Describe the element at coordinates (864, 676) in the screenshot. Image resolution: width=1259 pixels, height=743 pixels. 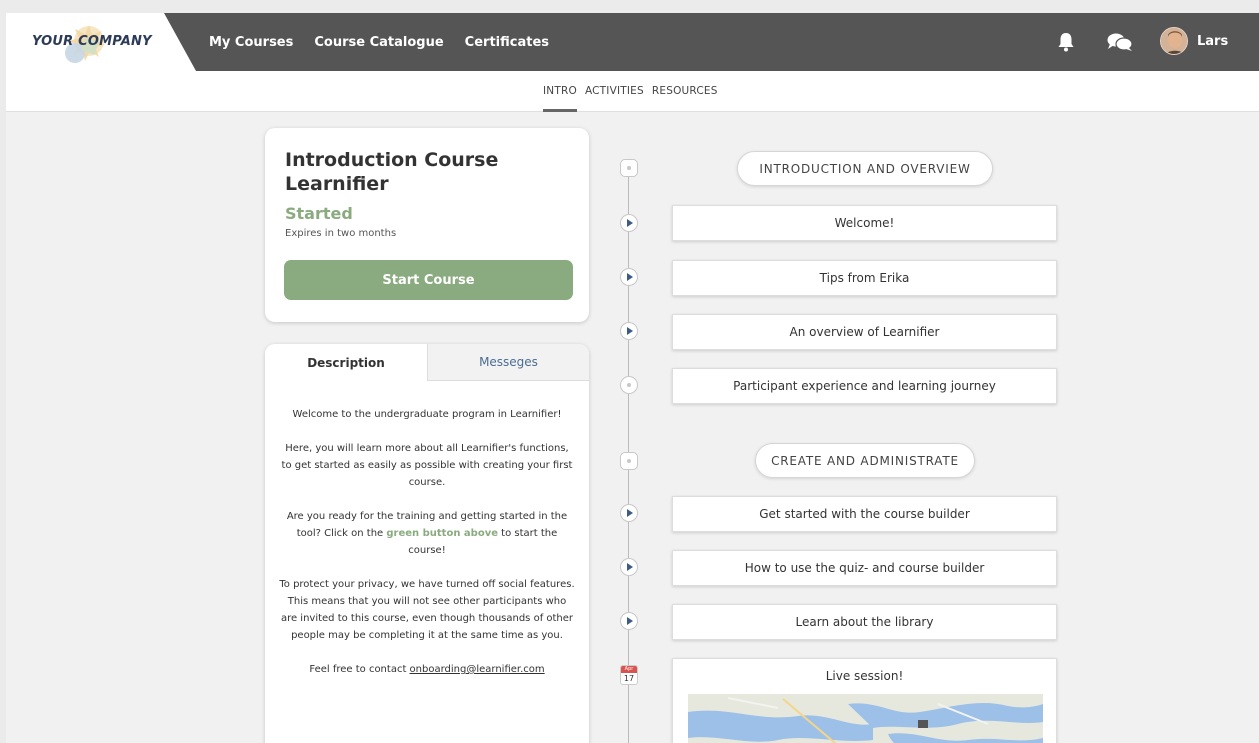
I see `live-session-title: Live session!` at that location.